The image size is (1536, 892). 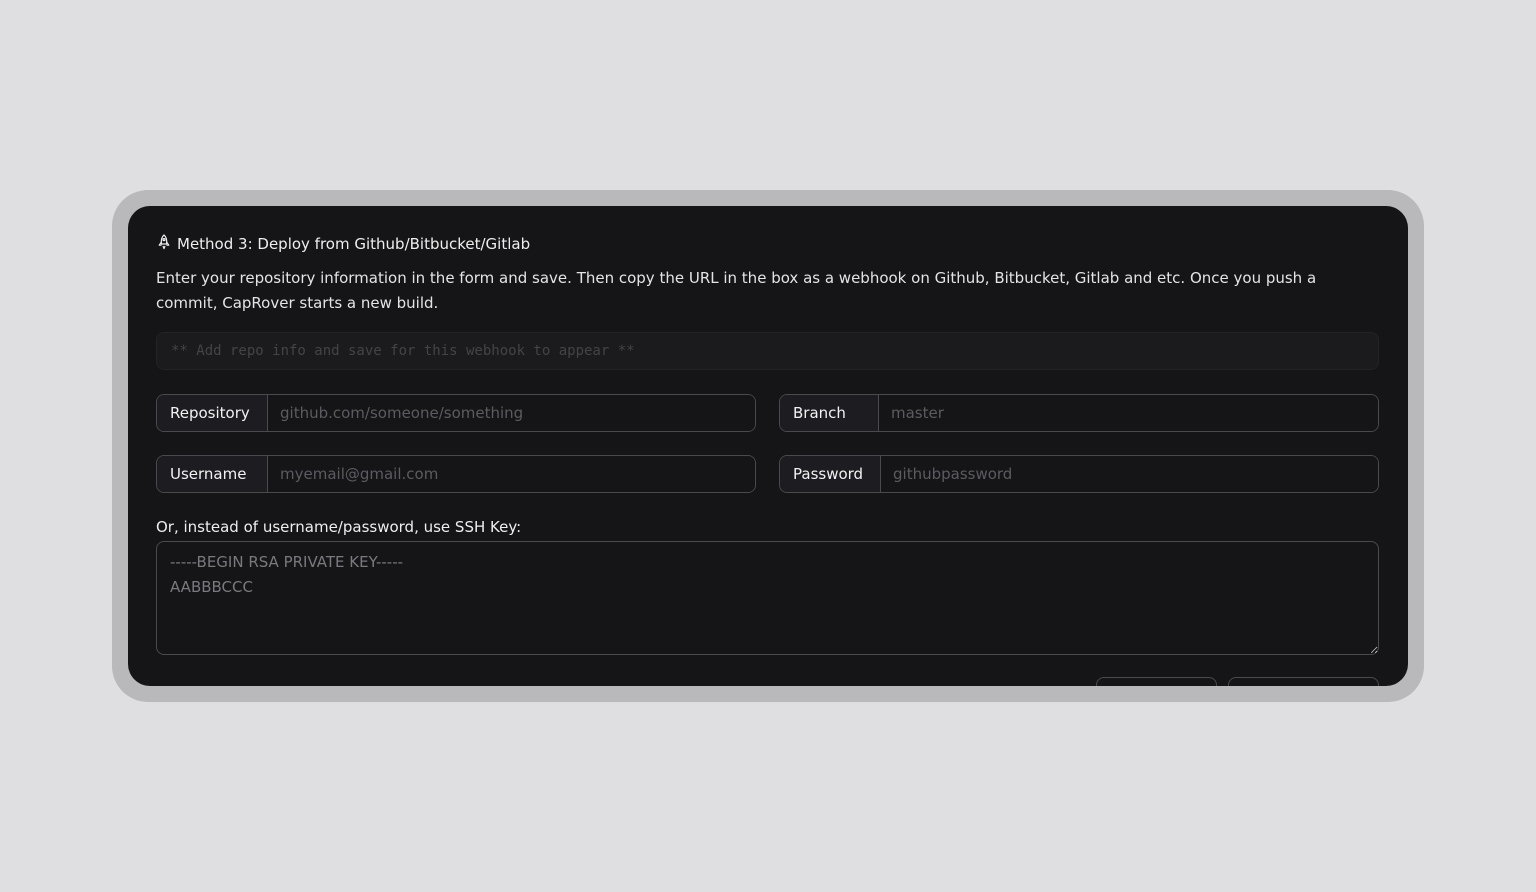 I want to click on ssh-key-textarea, so click(x=767, y=598).